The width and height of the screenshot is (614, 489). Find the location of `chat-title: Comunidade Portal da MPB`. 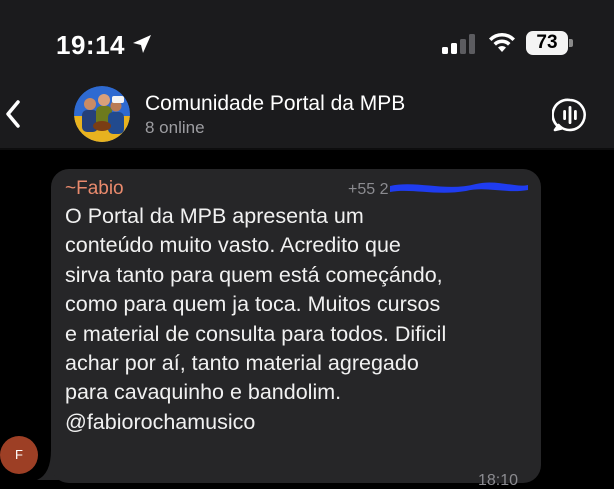

chat-title: Comunidade Portal da MPB is located at coordinates (275, 104).